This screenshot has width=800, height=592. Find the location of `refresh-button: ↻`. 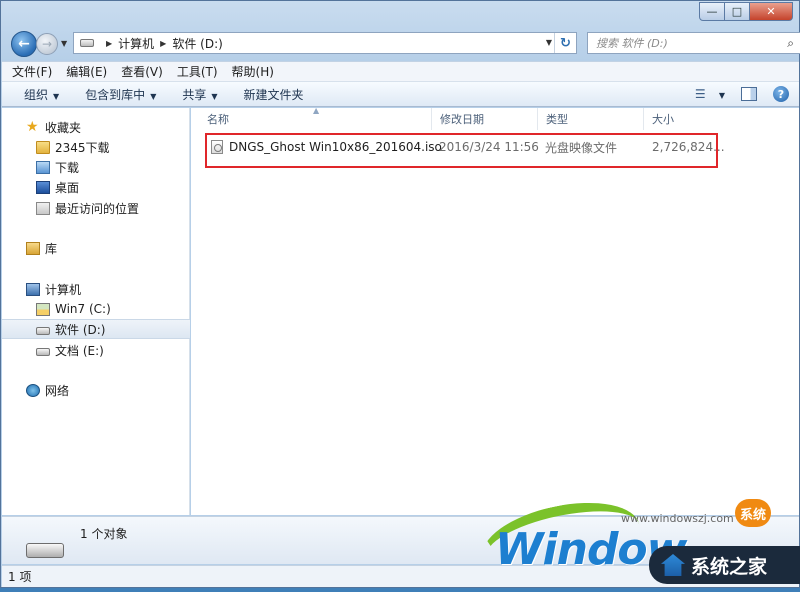

refresh-button: ↻ is located at coordinates (565, 43).